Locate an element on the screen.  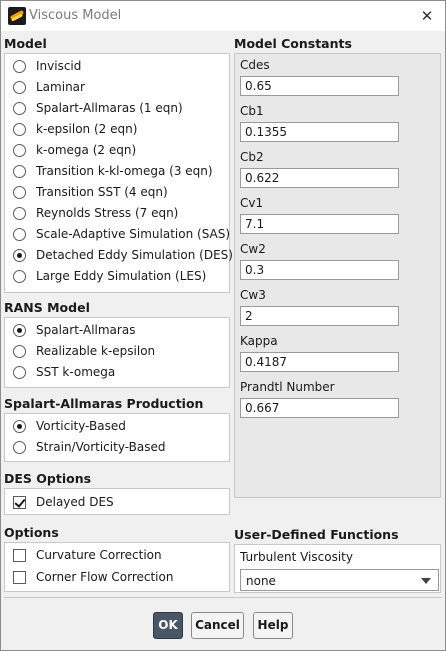
ok-button: OK is located at coordinates (168, 625).